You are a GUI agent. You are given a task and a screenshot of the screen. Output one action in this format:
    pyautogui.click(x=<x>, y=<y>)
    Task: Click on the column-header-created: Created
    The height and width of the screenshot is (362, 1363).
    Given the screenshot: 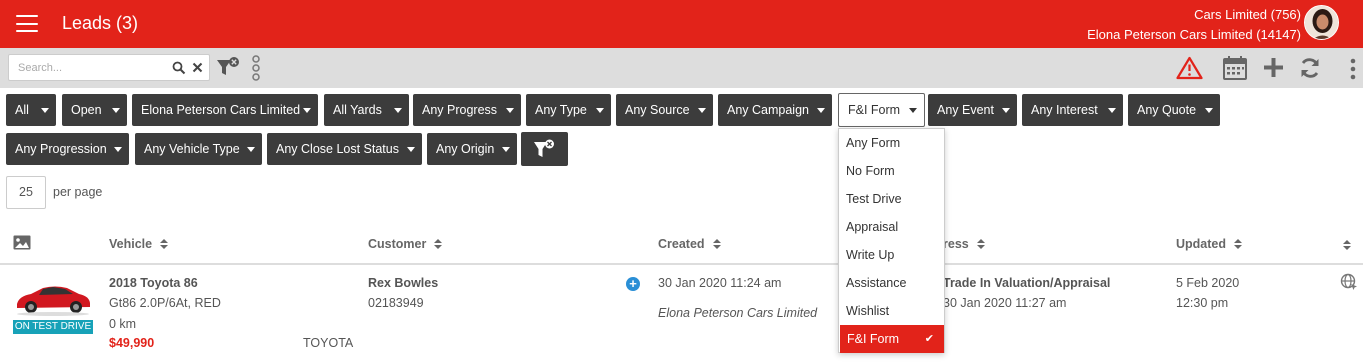 What is the action you would take?
    pyautogui.click(x=689, y=244)
    